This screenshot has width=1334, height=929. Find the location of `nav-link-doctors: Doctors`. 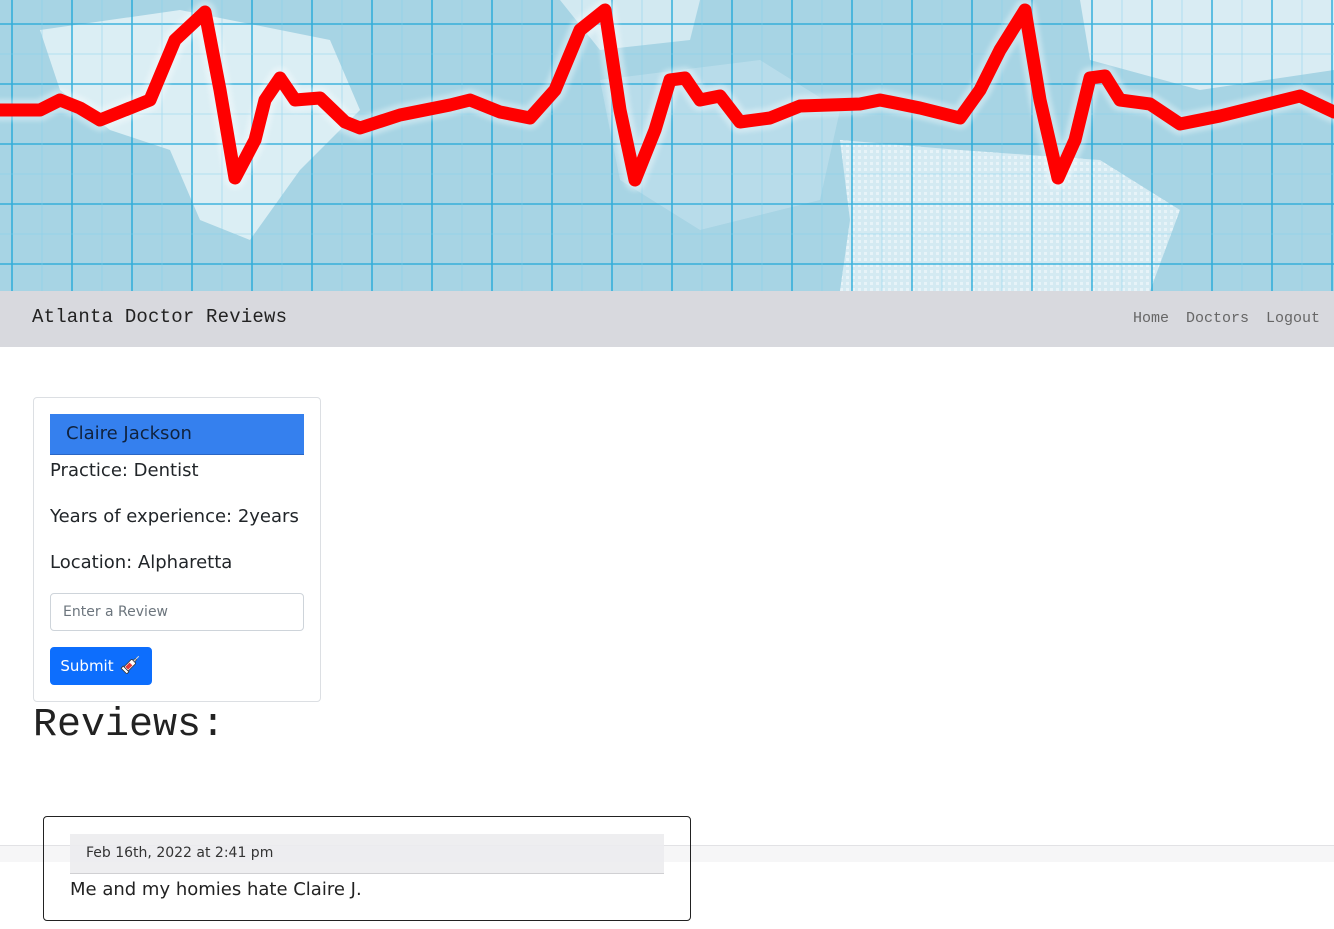

nav-link-doctors: Doctors is located at coordinates (1217, 318).